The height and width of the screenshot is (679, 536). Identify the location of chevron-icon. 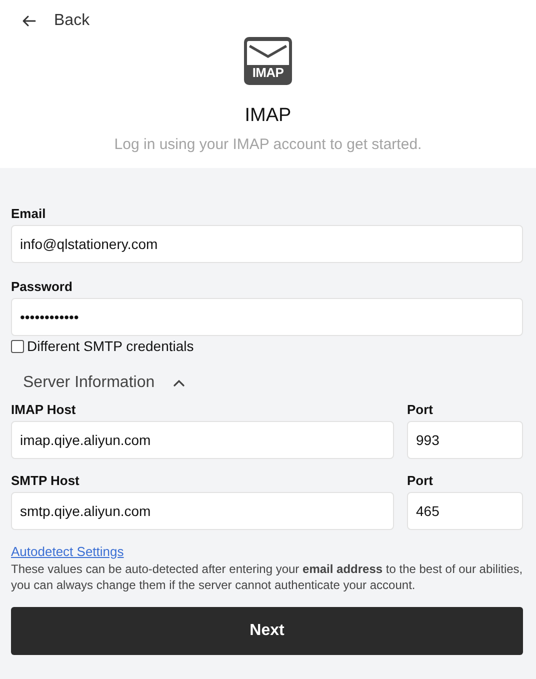
(178, 383).